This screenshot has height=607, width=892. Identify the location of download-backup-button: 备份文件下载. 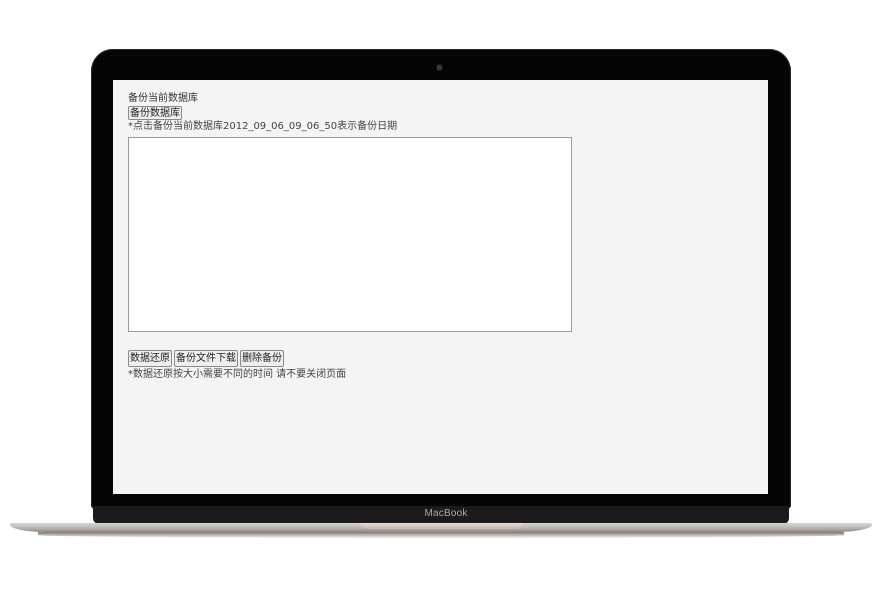
(206, 358).